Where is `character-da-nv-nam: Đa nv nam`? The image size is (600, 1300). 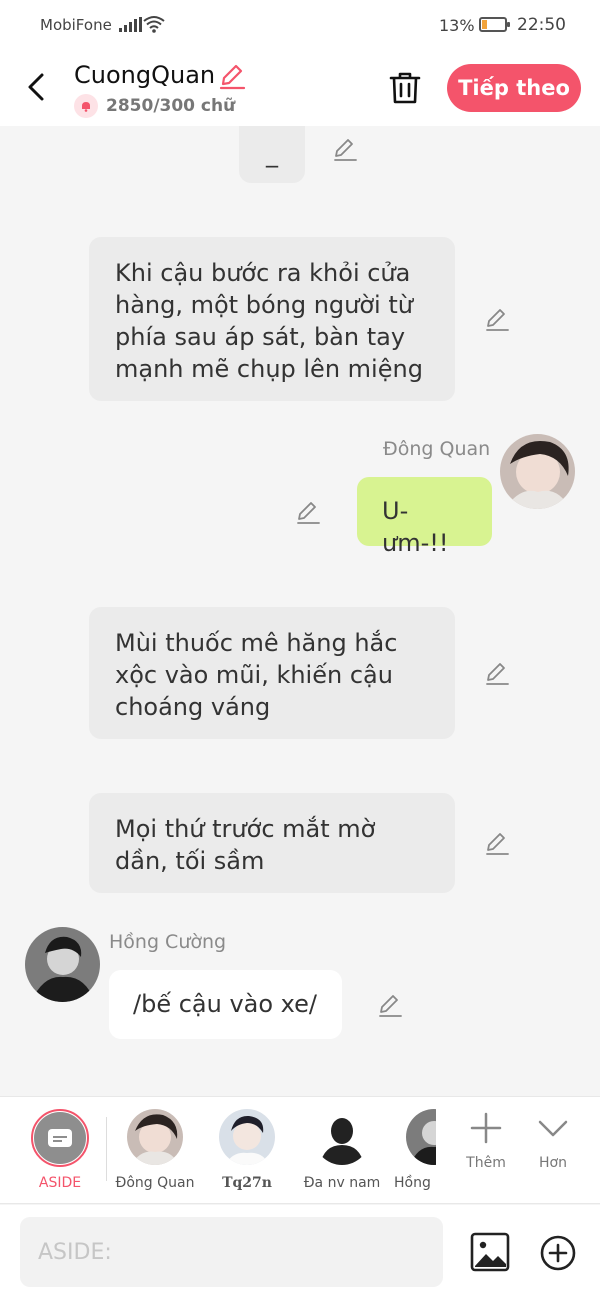
character-da-nv-nam: Đa nv nam is located at coordinates (342, 1150).